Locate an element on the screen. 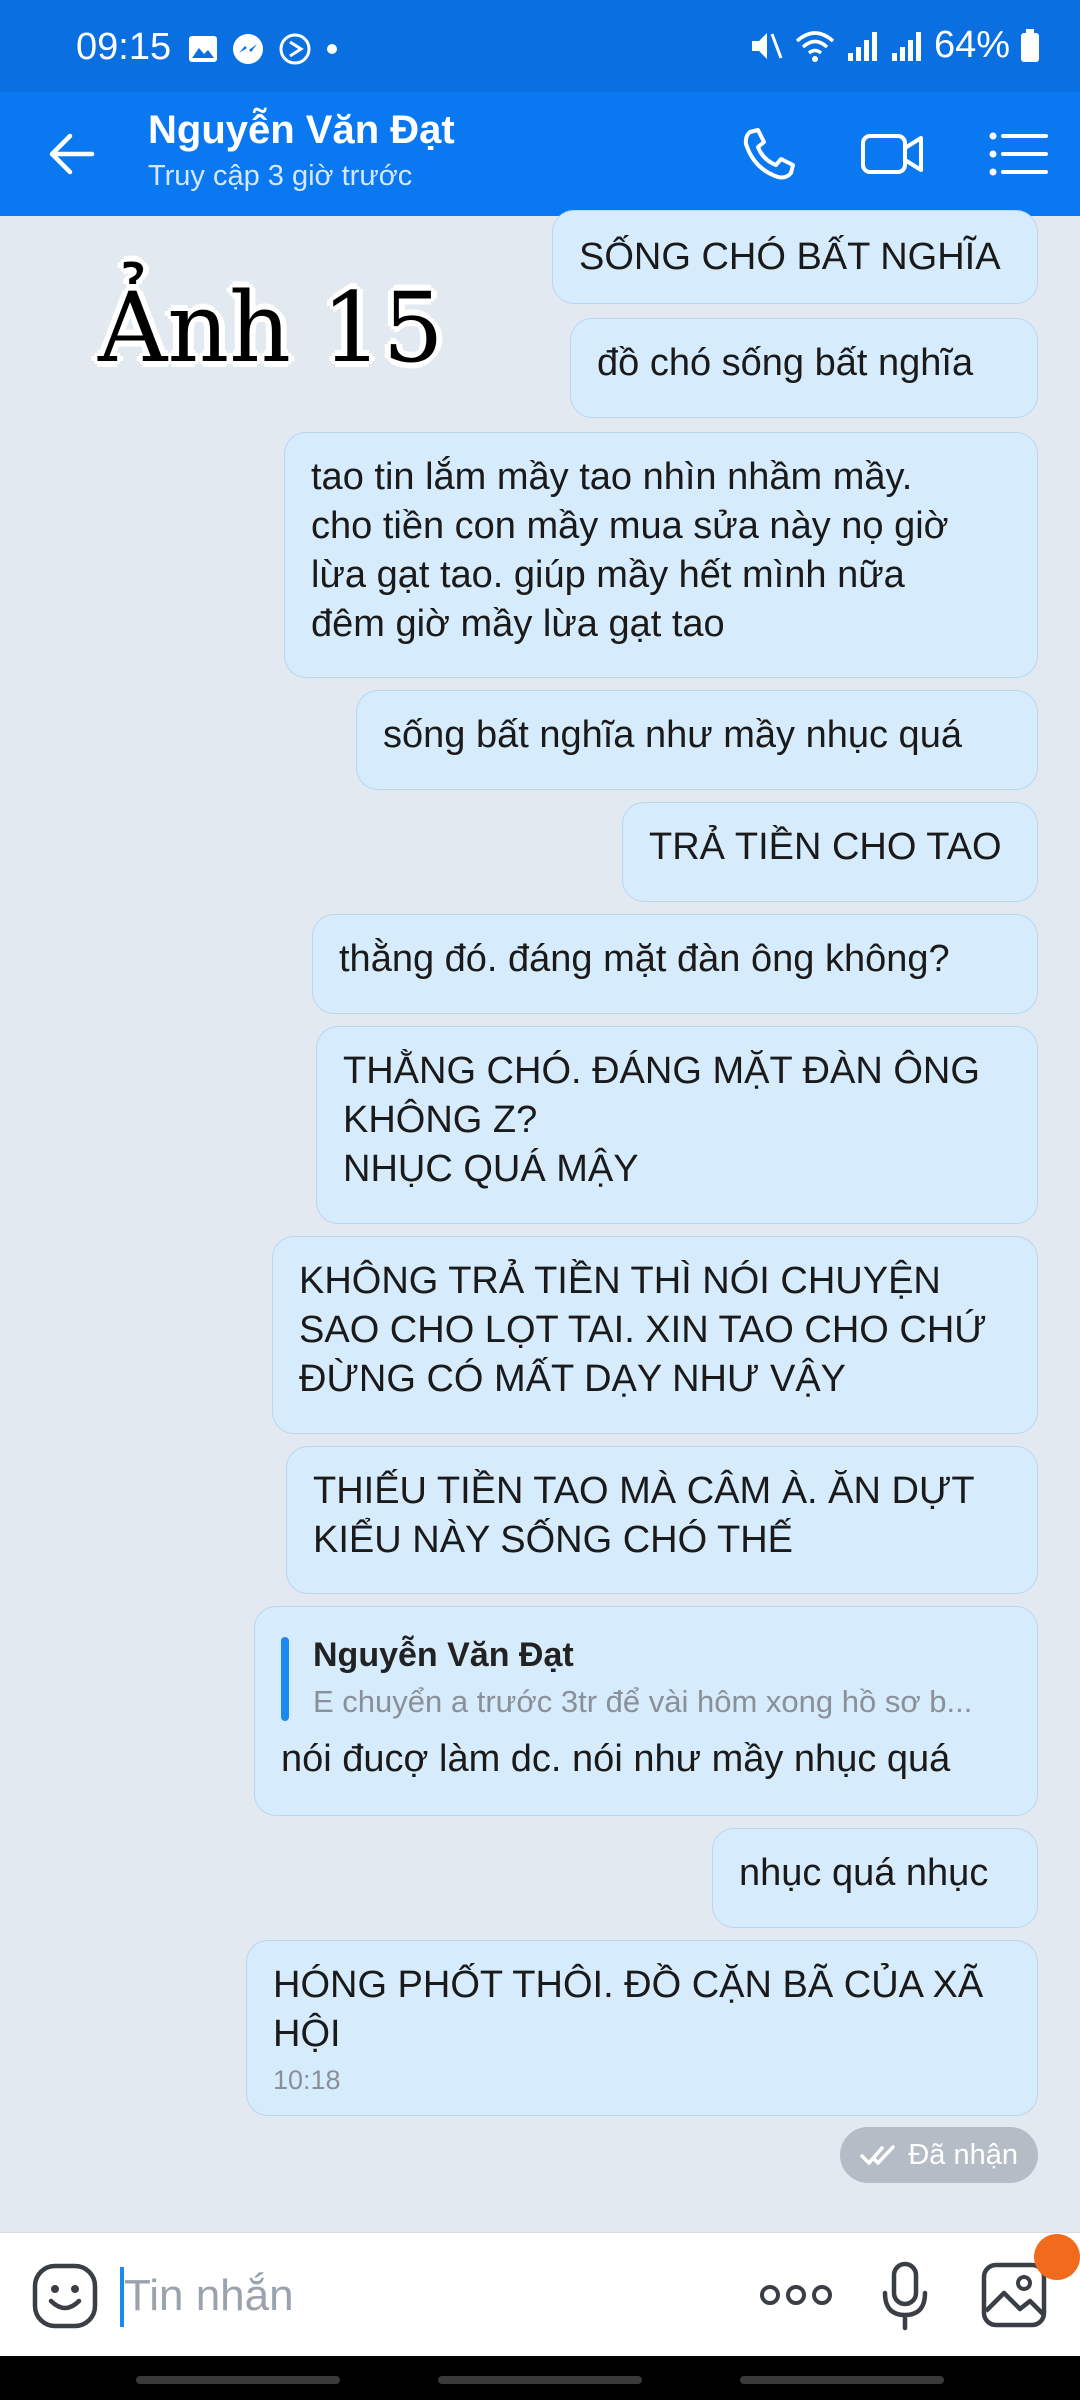 The image size is (1080, 2400). quote-bar is located at coordinates (285, 1679).